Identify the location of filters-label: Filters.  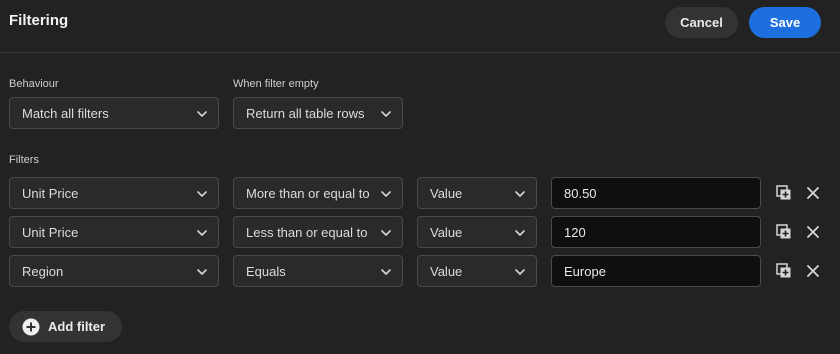
(24, 160).